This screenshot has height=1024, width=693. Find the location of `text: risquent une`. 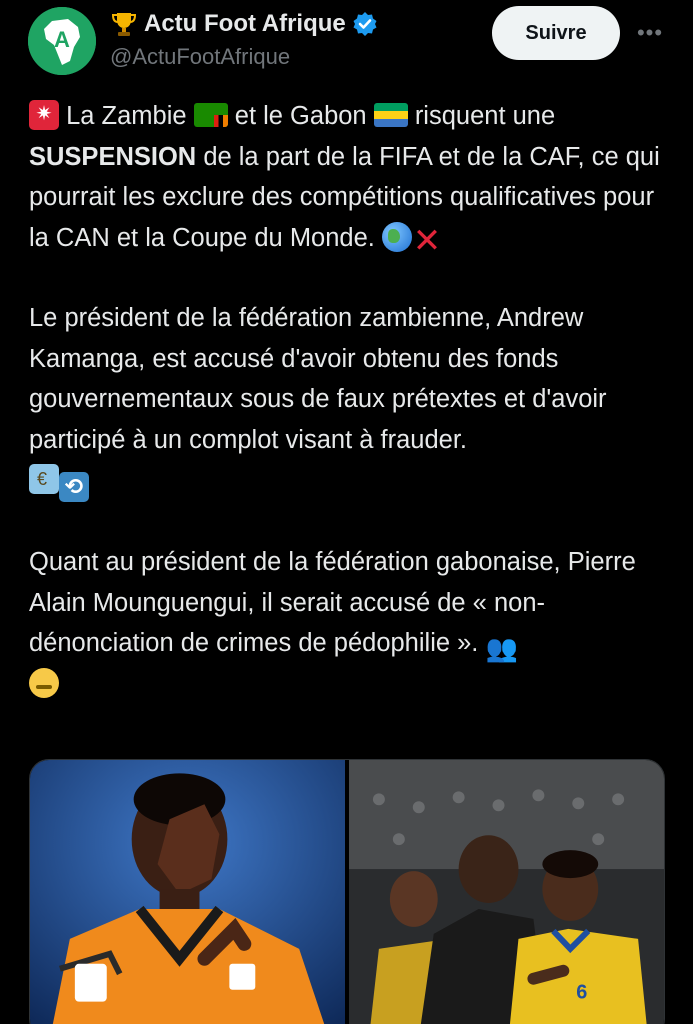

text: risquent une is located at coordinates (485, 116).